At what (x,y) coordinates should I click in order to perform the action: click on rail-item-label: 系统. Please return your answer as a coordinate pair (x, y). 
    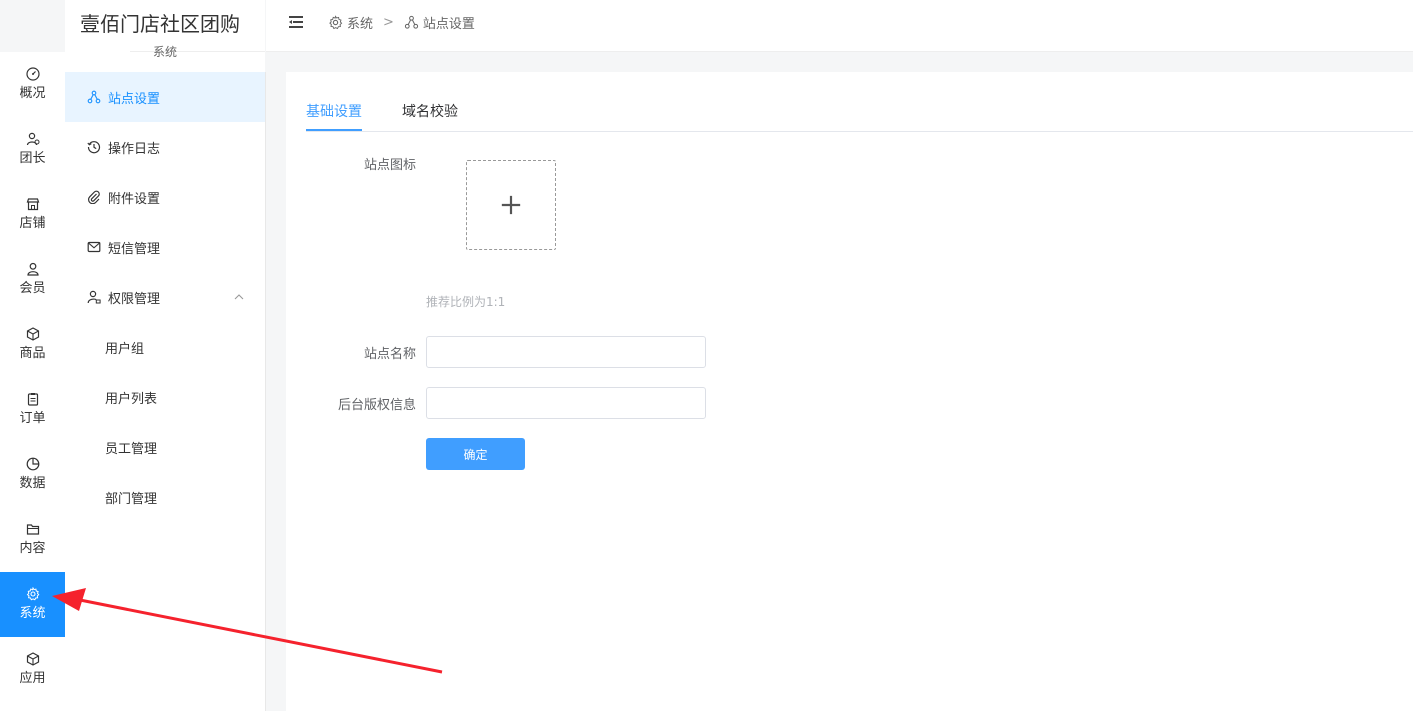
    Looking at the image, I should click on (32, 613).